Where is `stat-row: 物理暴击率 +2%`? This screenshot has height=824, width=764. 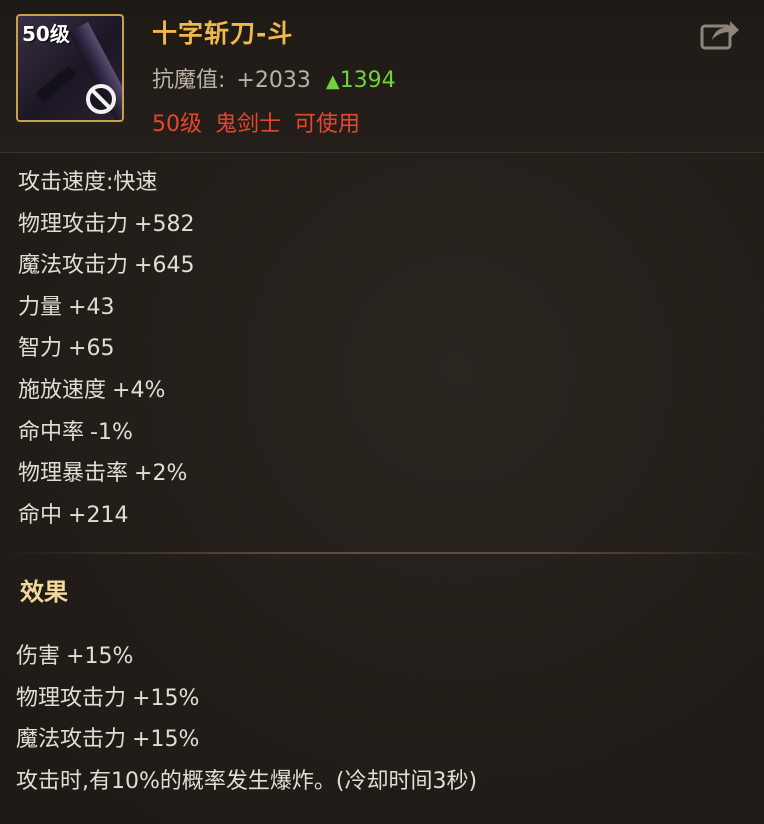 stat-row: 物理暴击率 +2% is located at coordinates (106, 474).